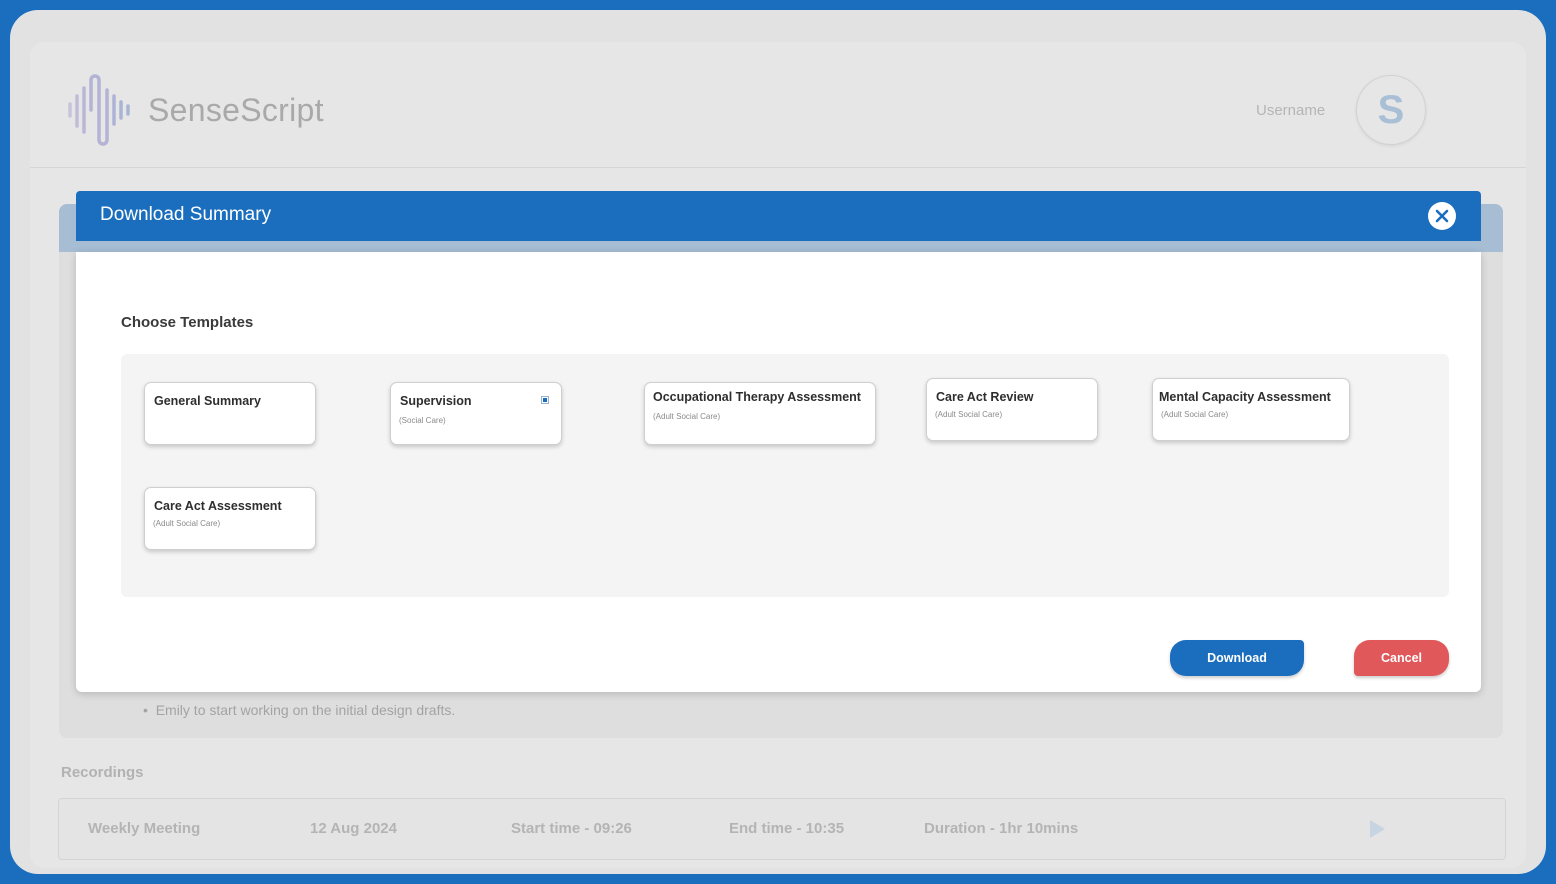 Image resolution: width=1556 pixels, height=884 pixels. What do you see at coordinates (1377, 829) in the screenshot?
I see `play-icon` at bounding box center [1377, 829].